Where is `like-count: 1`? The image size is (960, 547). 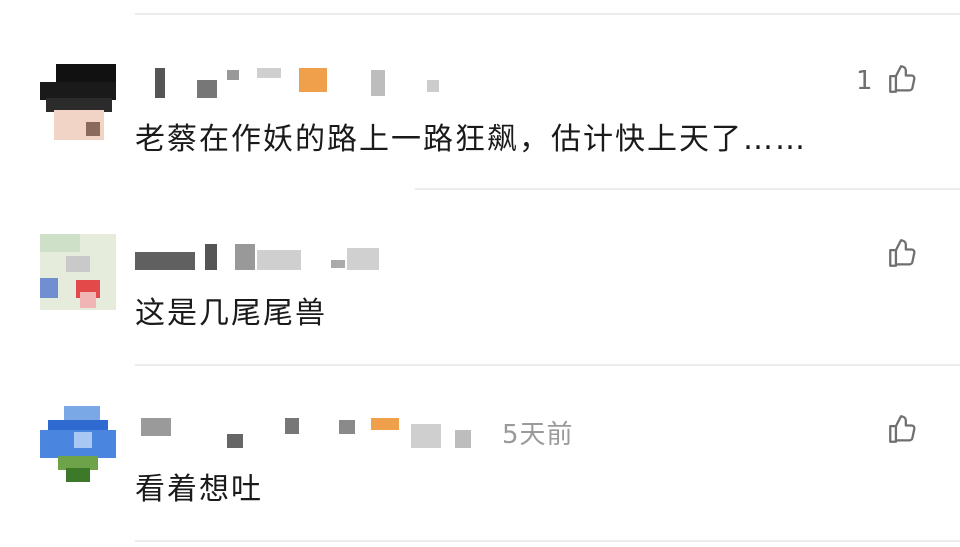
like-count: 1 is located at coordinates (864, 81).